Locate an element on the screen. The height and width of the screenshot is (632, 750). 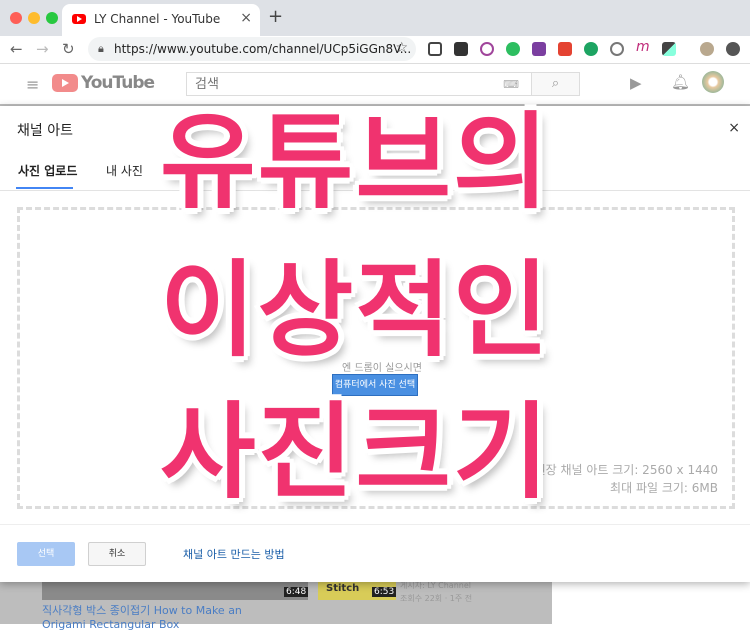
youtube-favicon-icon is located at coordinates (79, 19).